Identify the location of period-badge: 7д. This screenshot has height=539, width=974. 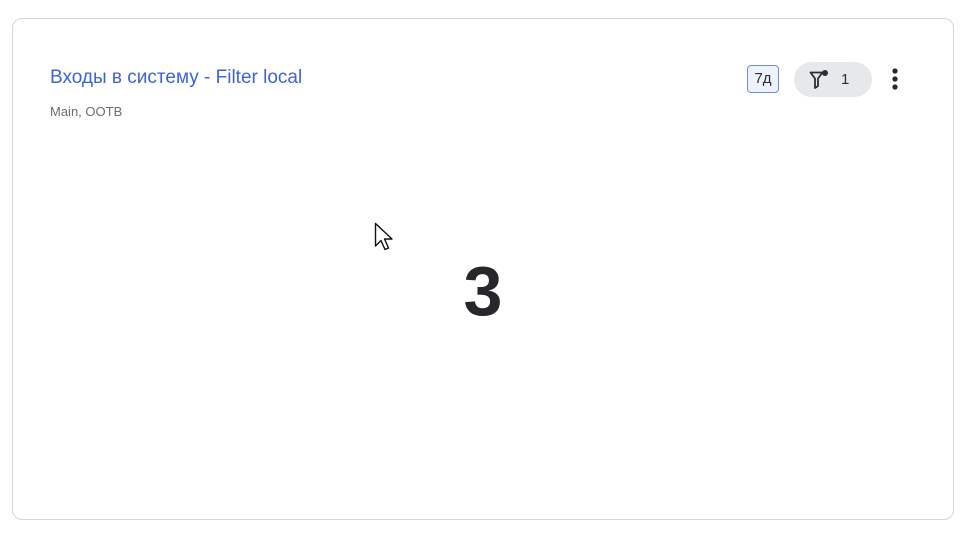
(763, 79).